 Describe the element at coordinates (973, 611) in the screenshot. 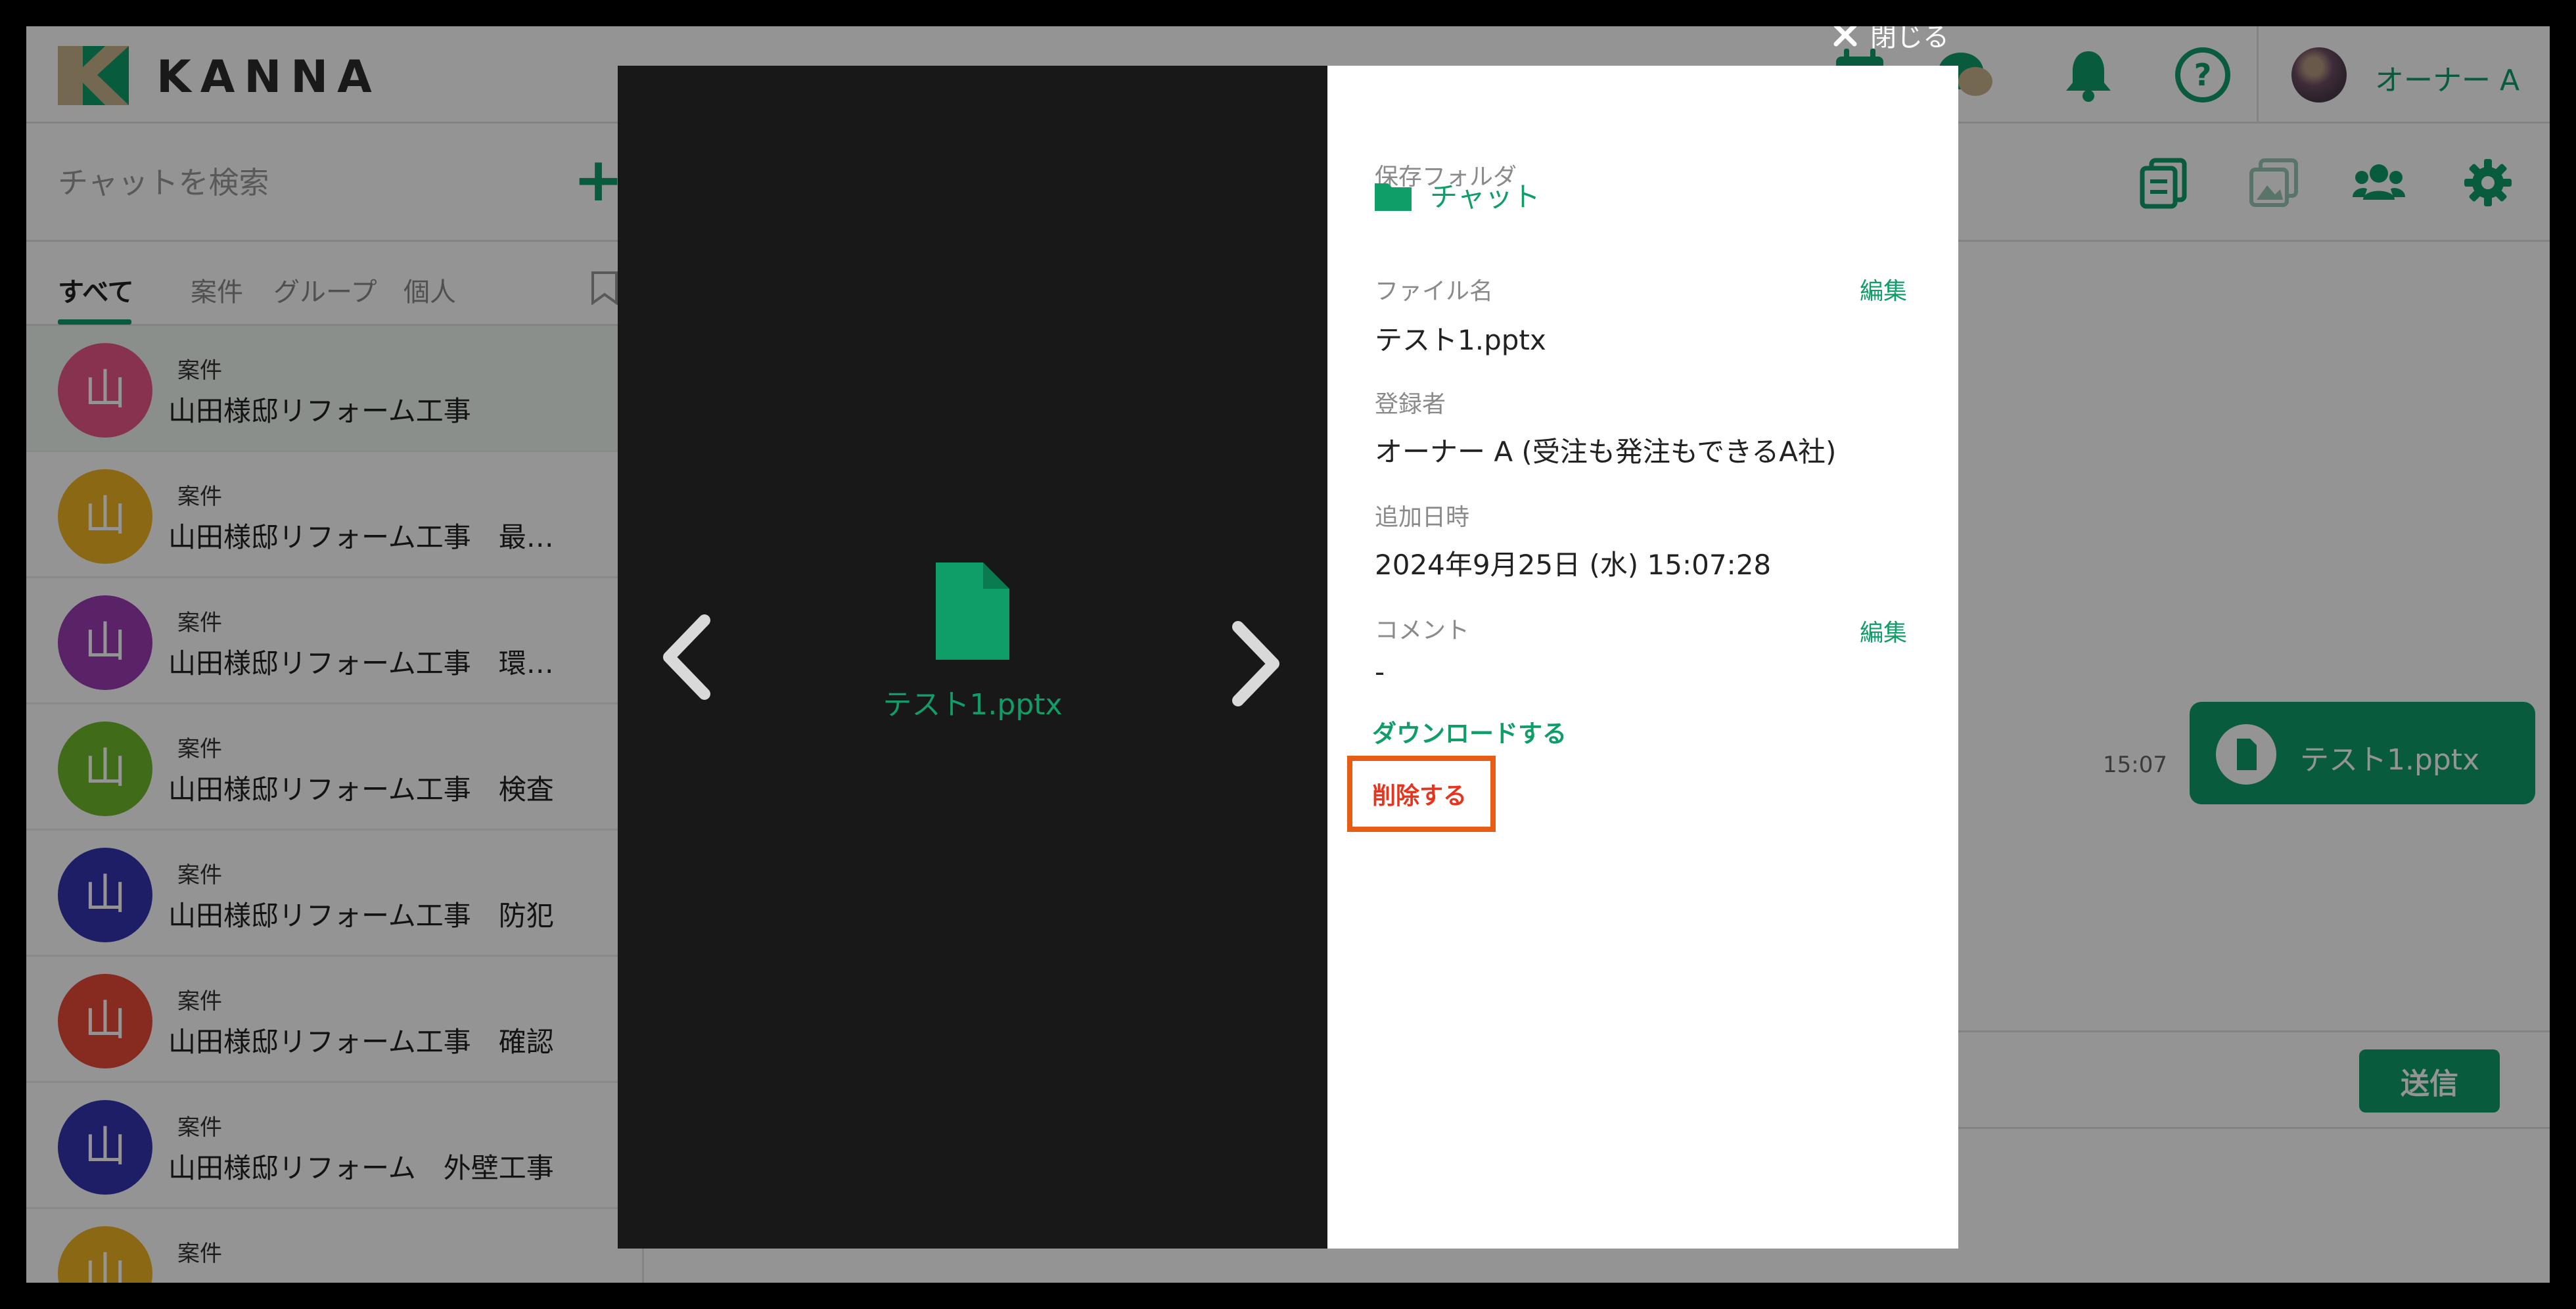

I see `document-file-icon` at that location.